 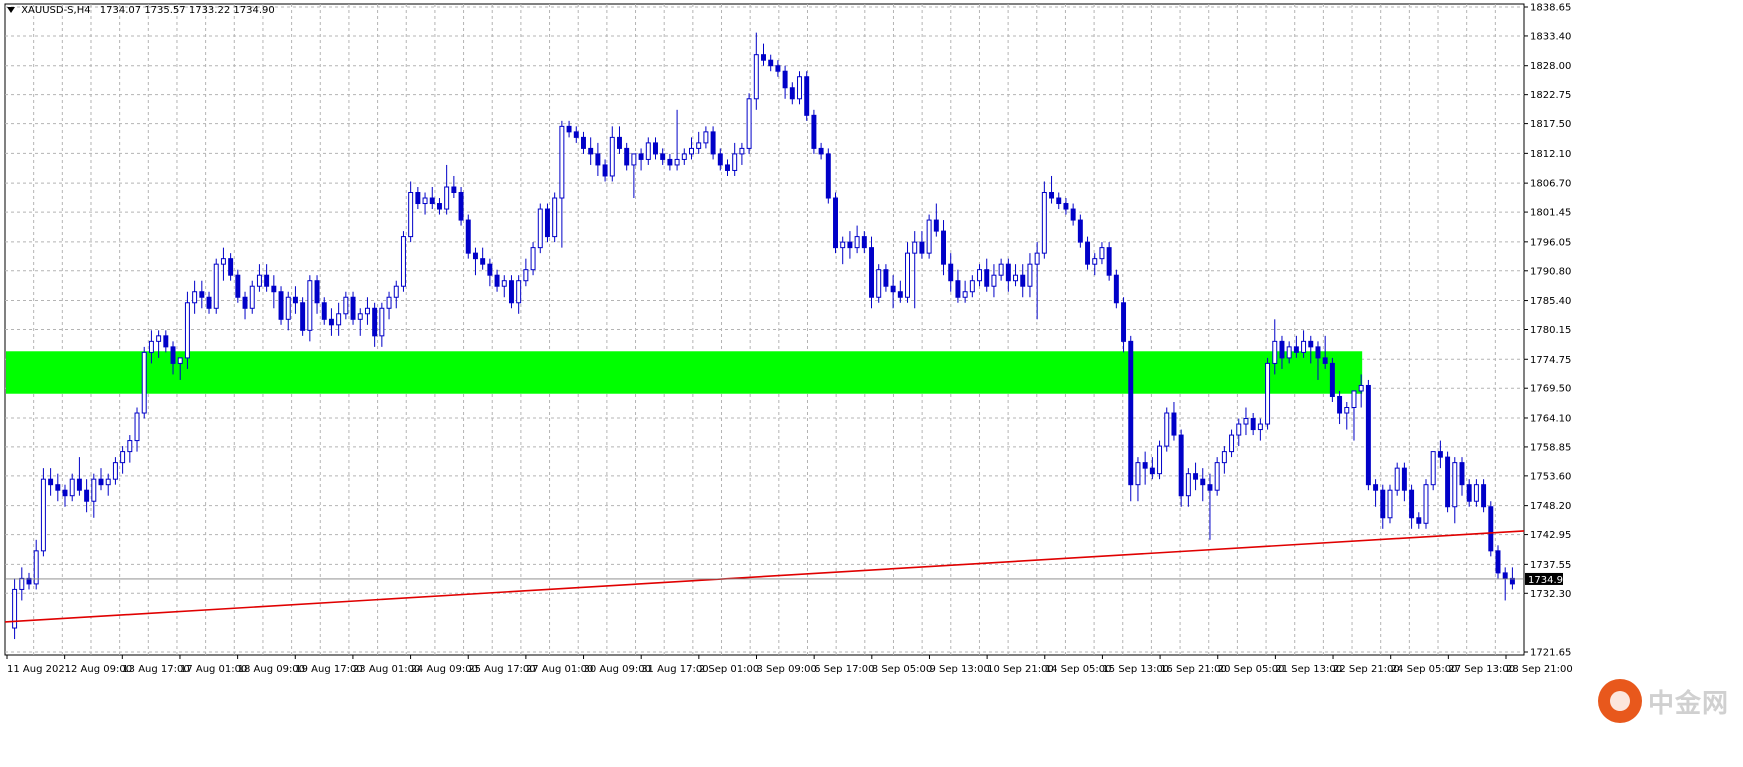 What do you see at coordinates (959, 669) in the screenshot?
I see `time-tick-label: 9 Sep 13:00` at bounding box center [959, 669].